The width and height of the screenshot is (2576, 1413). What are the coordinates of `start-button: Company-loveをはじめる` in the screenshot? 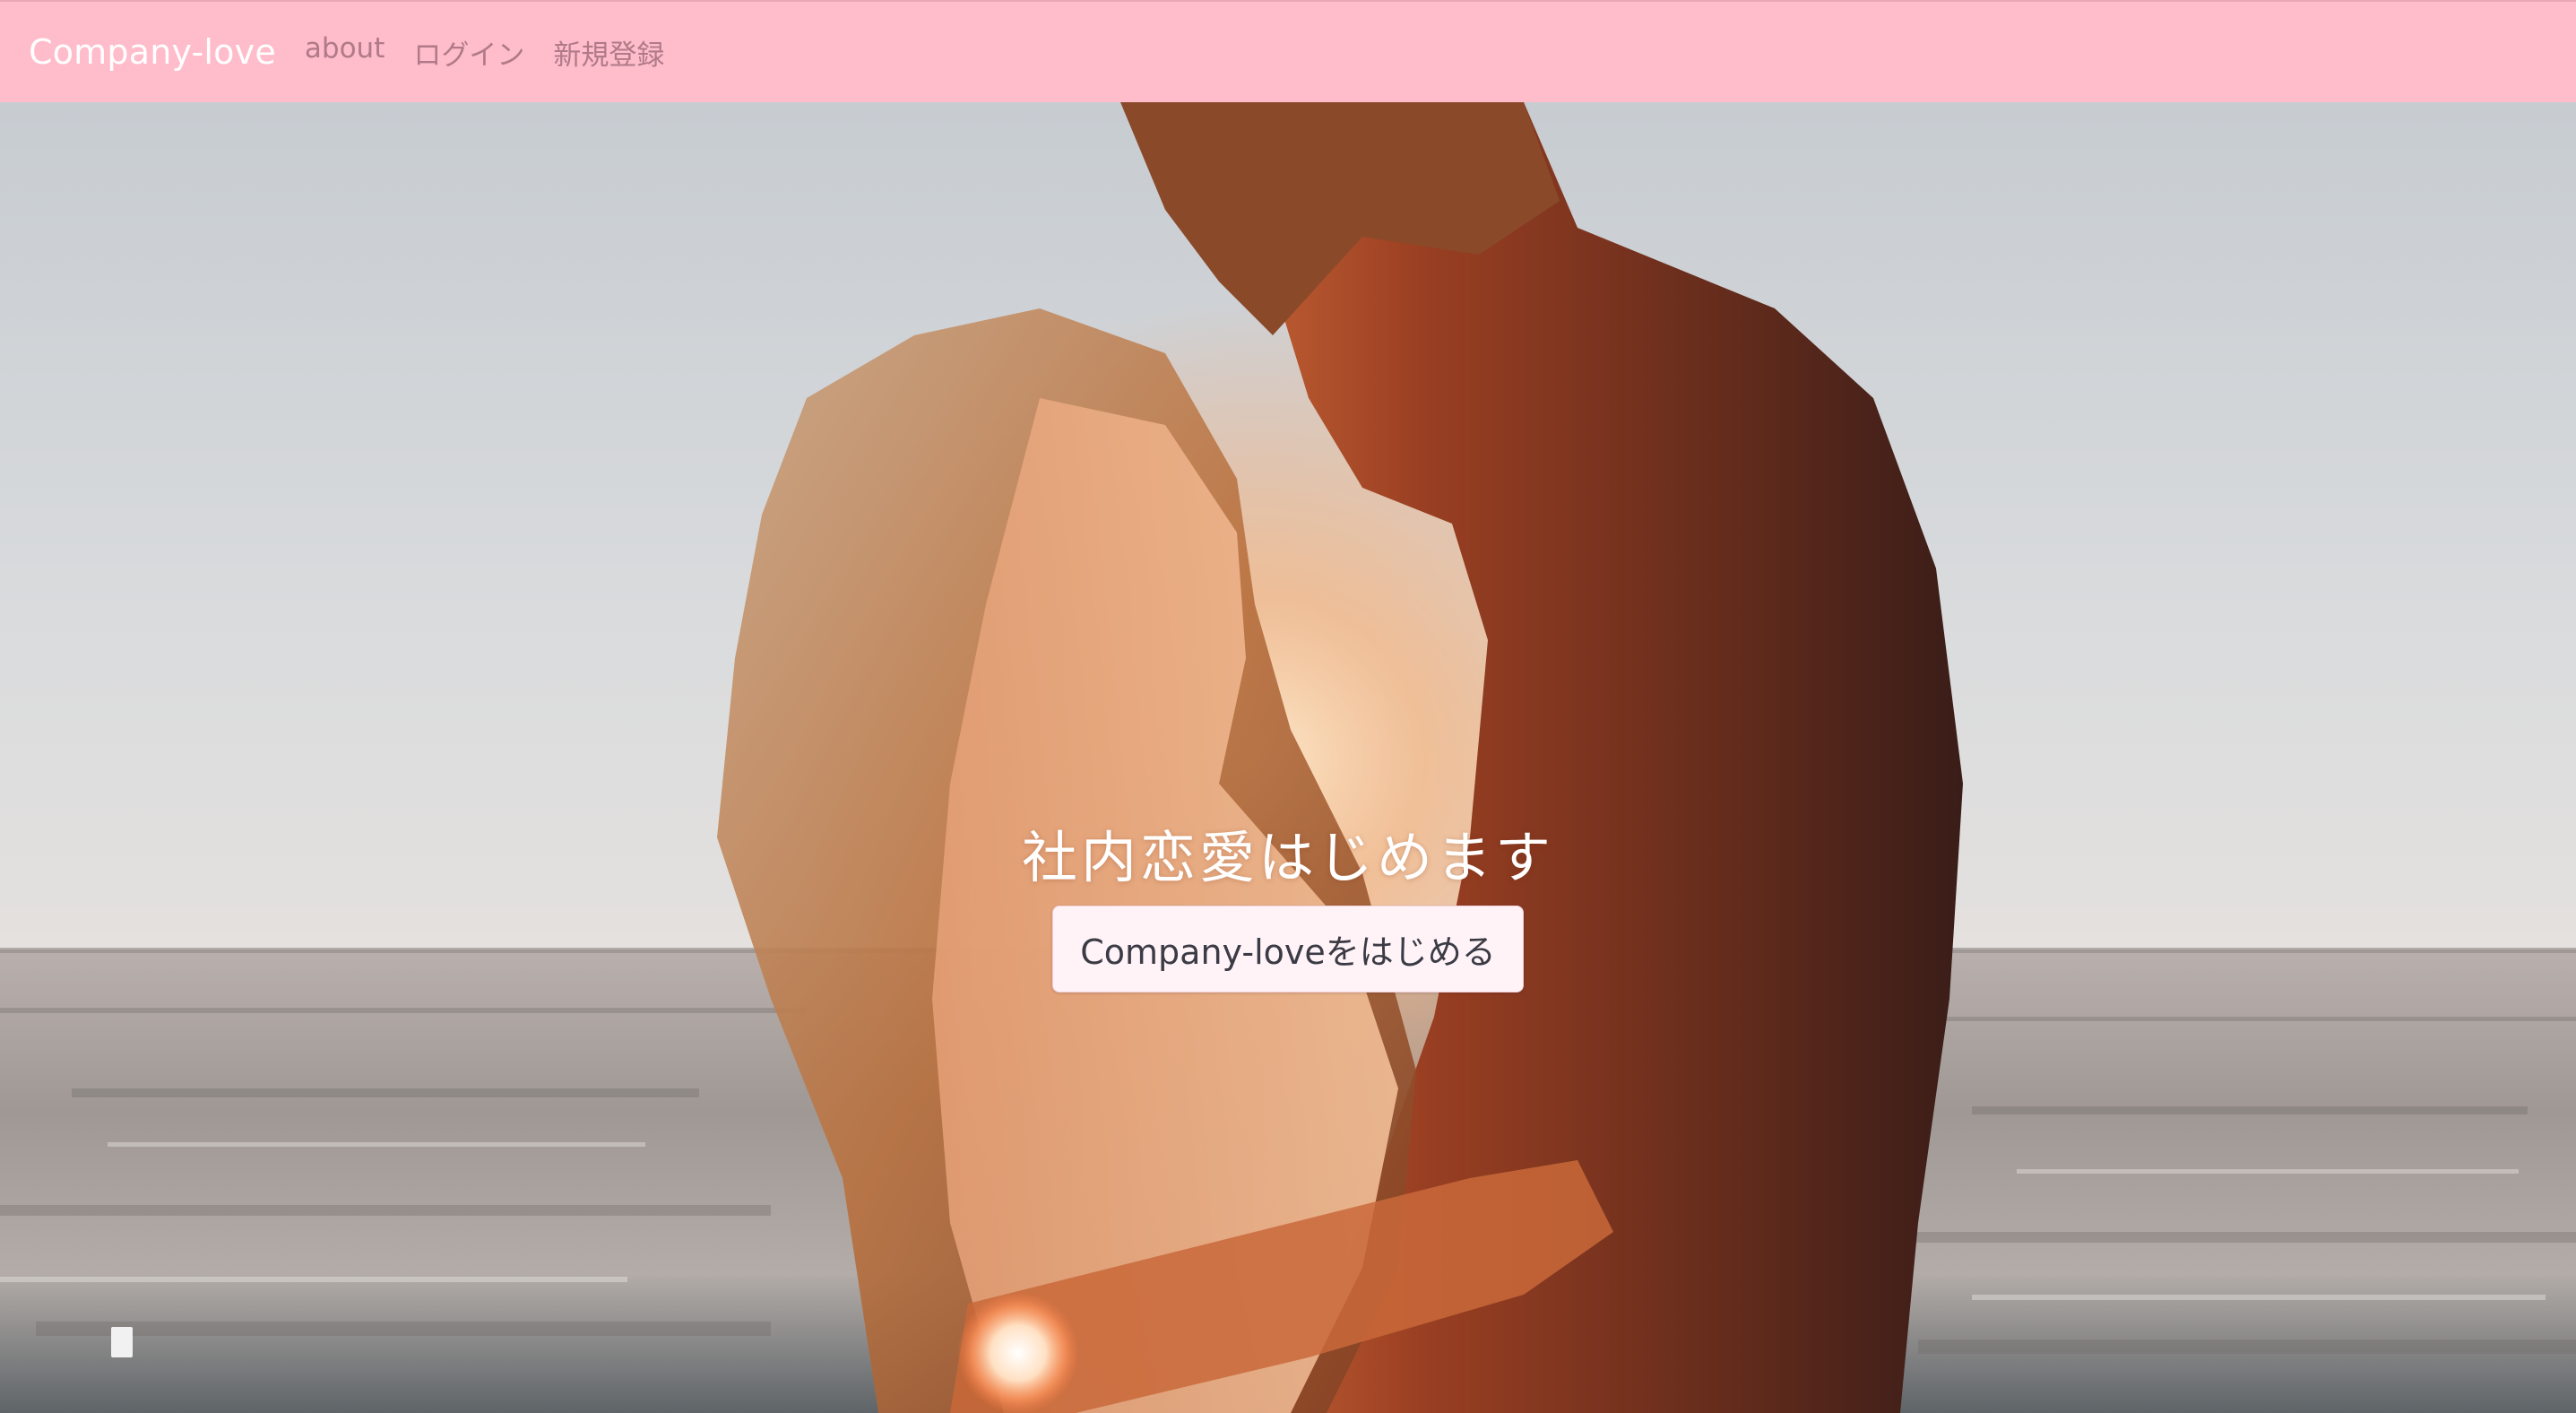 It's located at (1288, 949).